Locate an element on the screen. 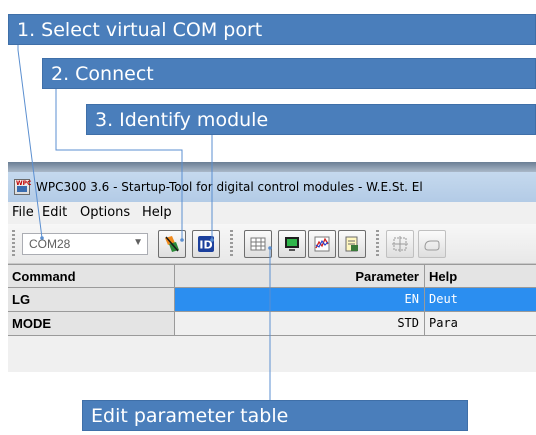 The height and width of the screenshot is (435, 536). document-icon is located at coordinates (351, 244).